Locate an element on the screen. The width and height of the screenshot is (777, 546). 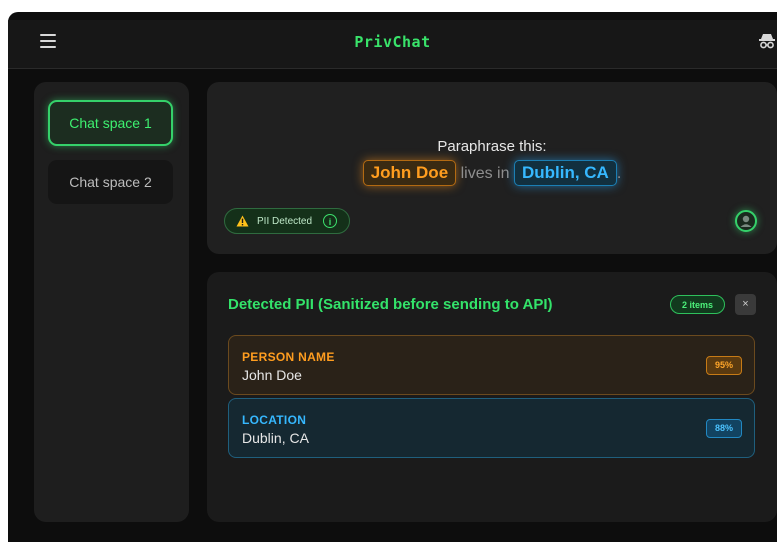
user-avatar-icon is located at coordinates (746, 221).